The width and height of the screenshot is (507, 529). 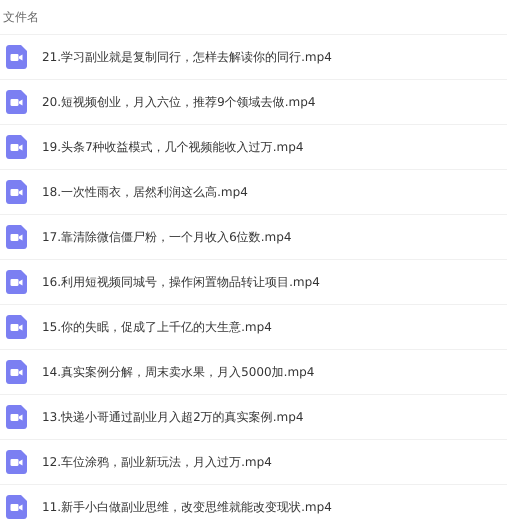 I want to click on column-header: 文件名, so click(x=21, y=17).